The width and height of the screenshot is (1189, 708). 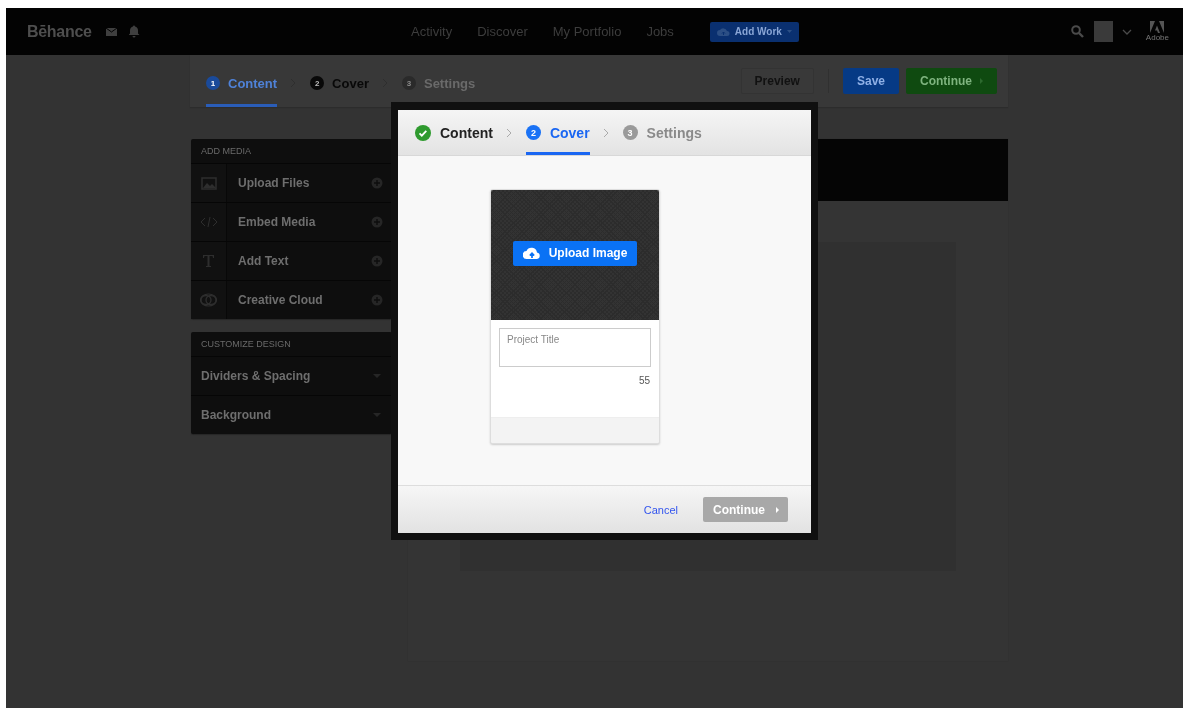 What do you see at coordinates (134, 31) in the screenshot?
I see `bell-icon` at bounding box center [134, 31].